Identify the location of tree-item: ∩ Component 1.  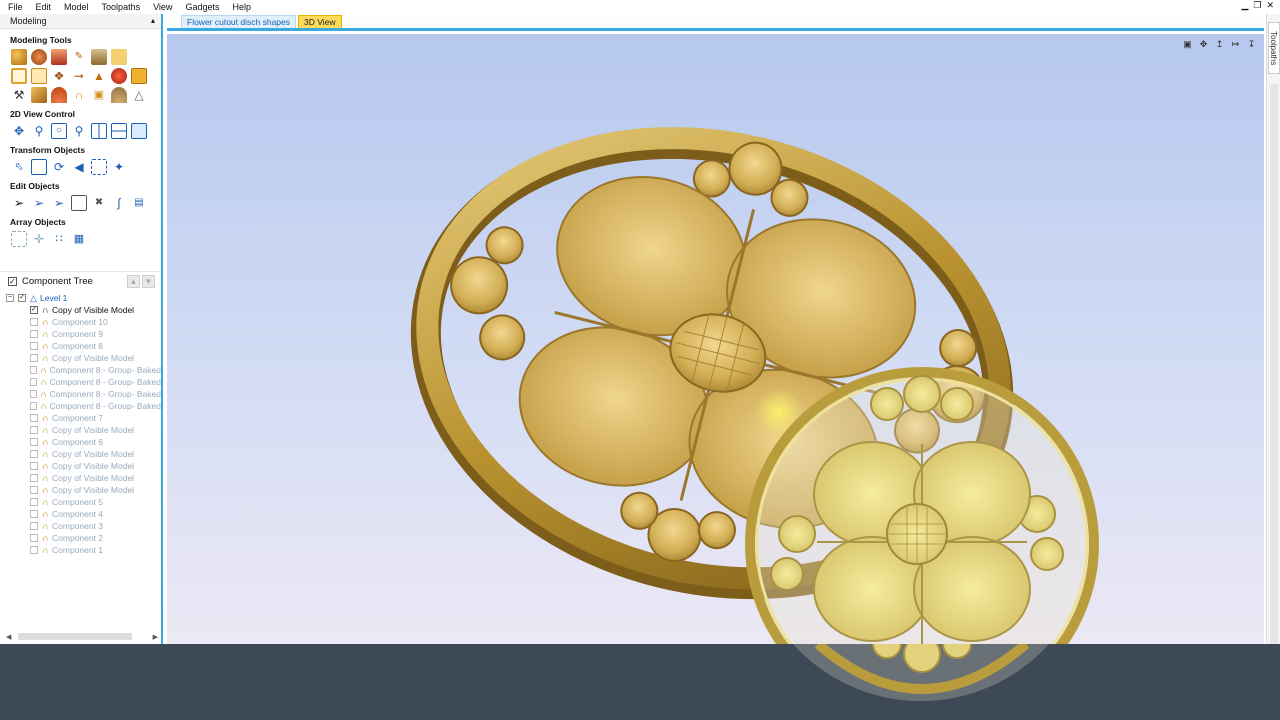
(80, 550).